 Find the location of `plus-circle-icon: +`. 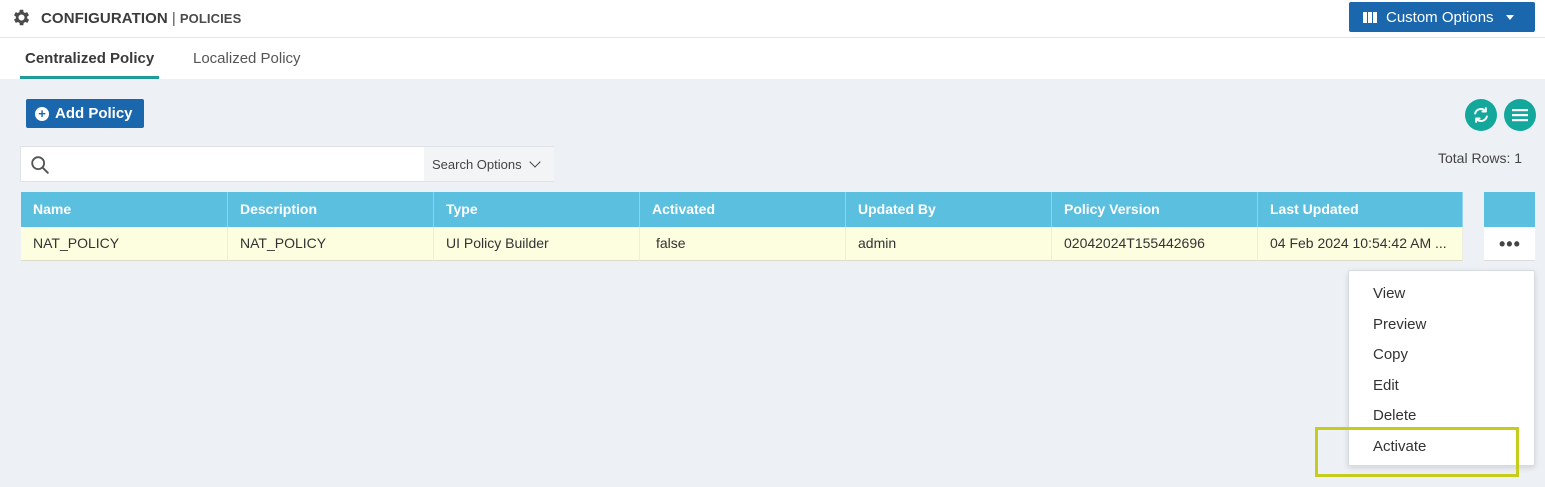

plus-circle-icon: + is located at coordinates (42, 113).